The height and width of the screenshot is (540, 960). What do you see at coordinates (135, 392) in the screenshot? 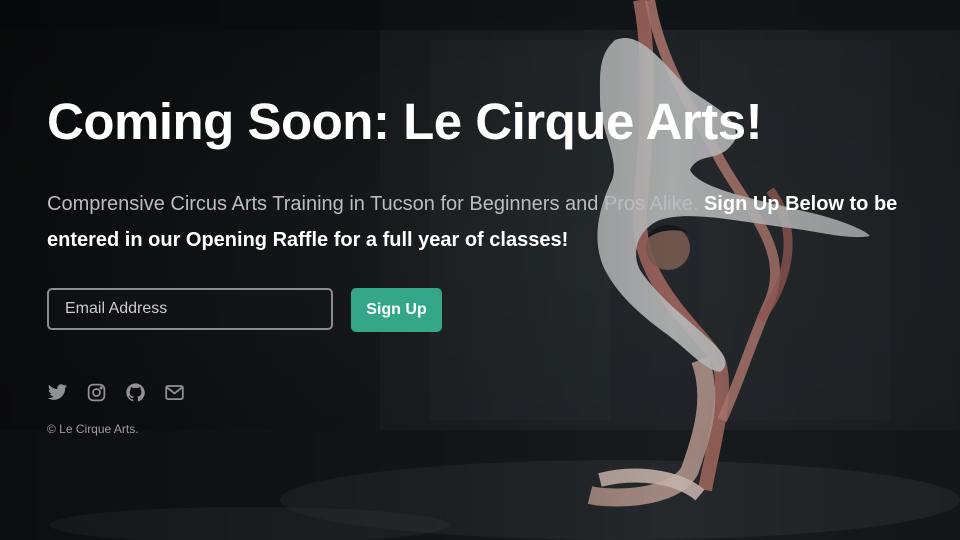
I see `github-icon` at bounding box center [135, 392].